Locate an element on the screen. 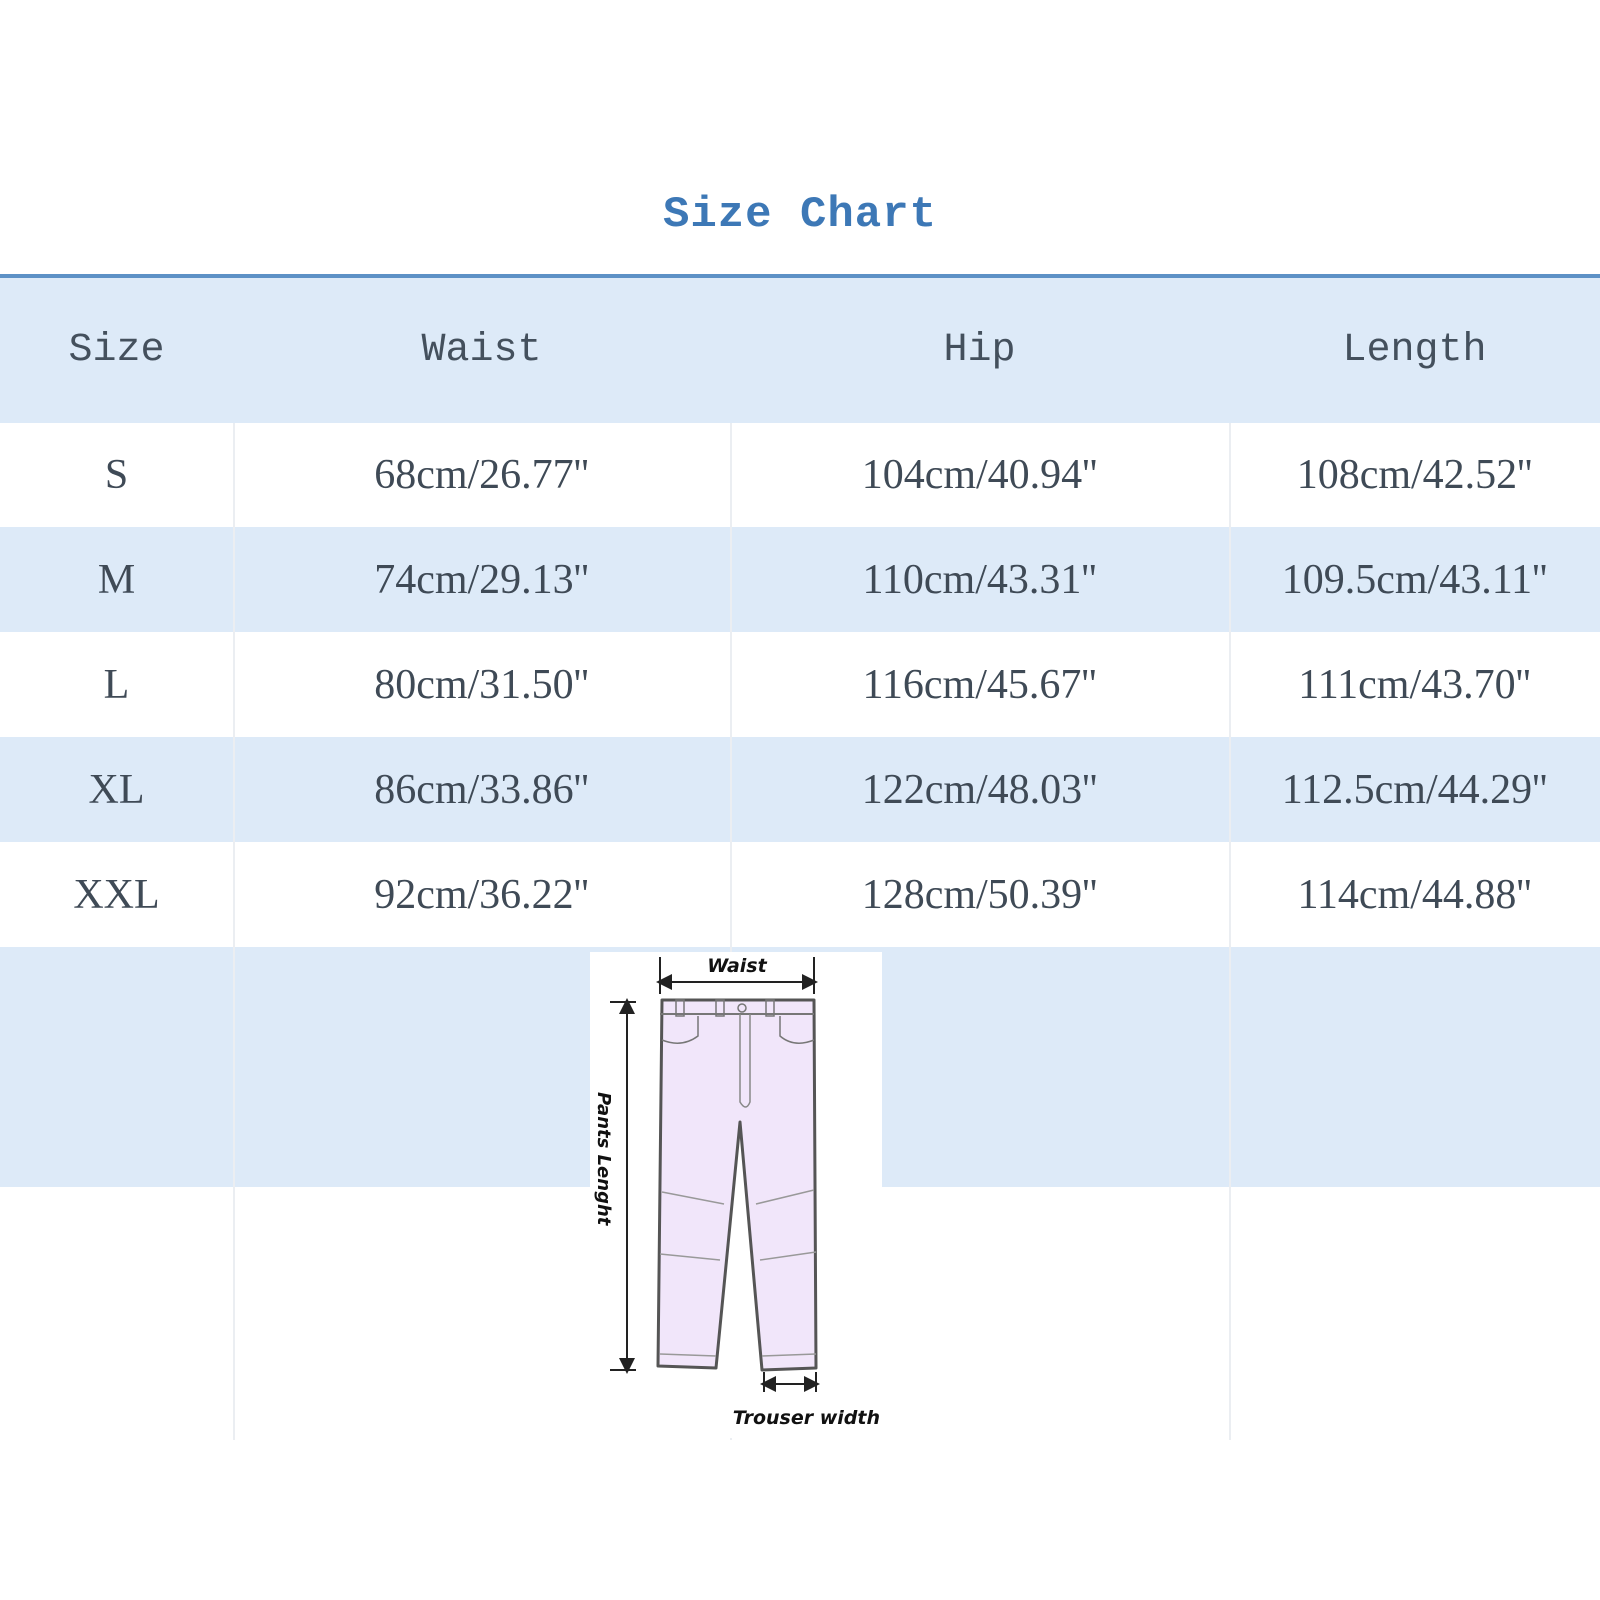  length-cell: 109.5cm/43.11'' is located at coordinates (1414, 579).